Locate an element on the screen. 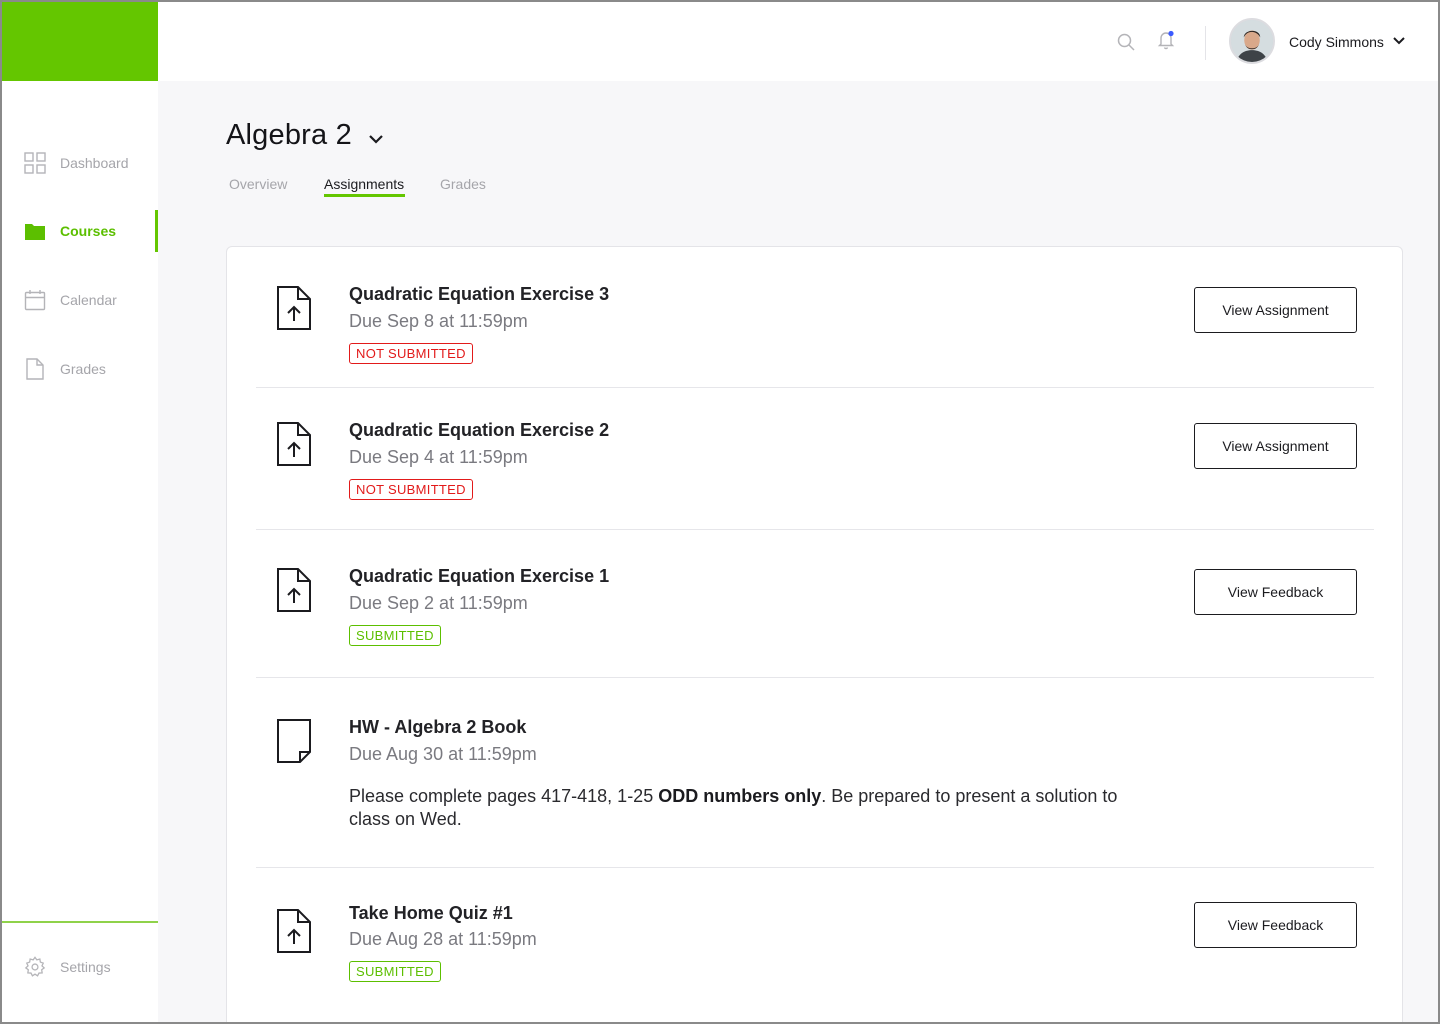 The image size is (1440, 1024). assignment-due-date: Due Aug 28 at 11:59pm is located at coordinates (443, 939).